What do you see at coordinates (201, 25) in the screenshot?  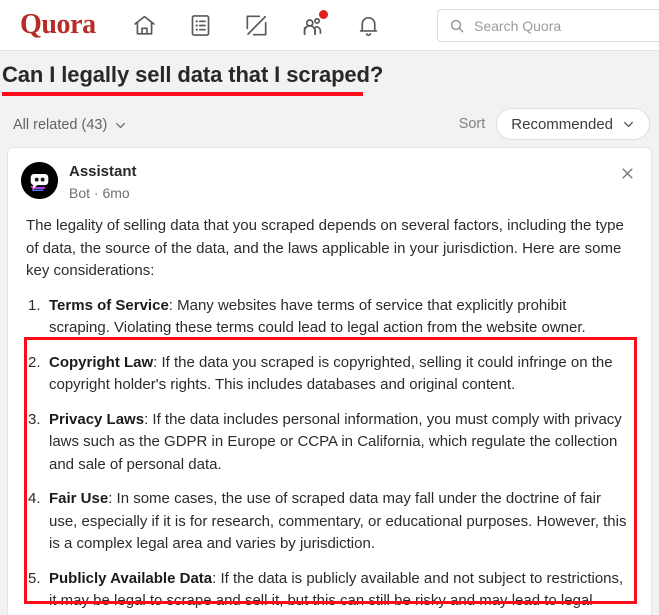 I see `spaces-icon` at bounding box center [201, 25].